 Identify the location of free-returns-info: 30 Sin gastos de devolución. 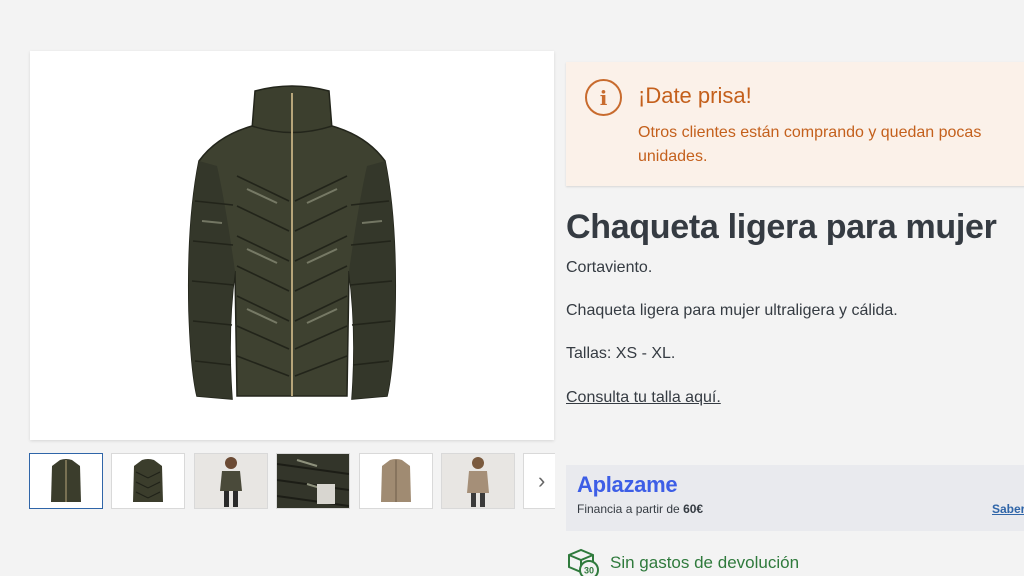
(682, 561).